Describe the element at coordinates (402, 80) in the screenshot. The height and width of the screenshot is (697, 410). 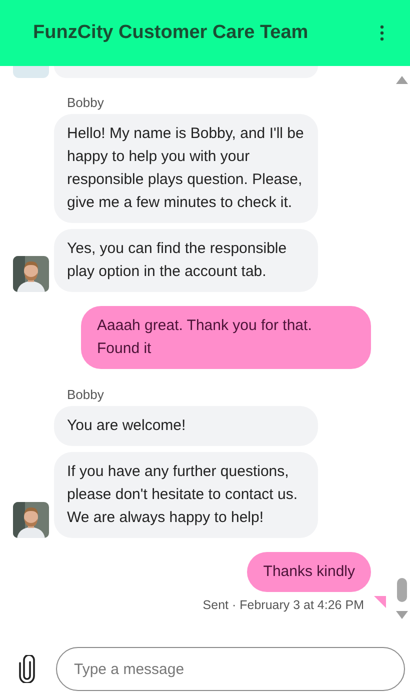
I see `scroll-up-icon` at that location.